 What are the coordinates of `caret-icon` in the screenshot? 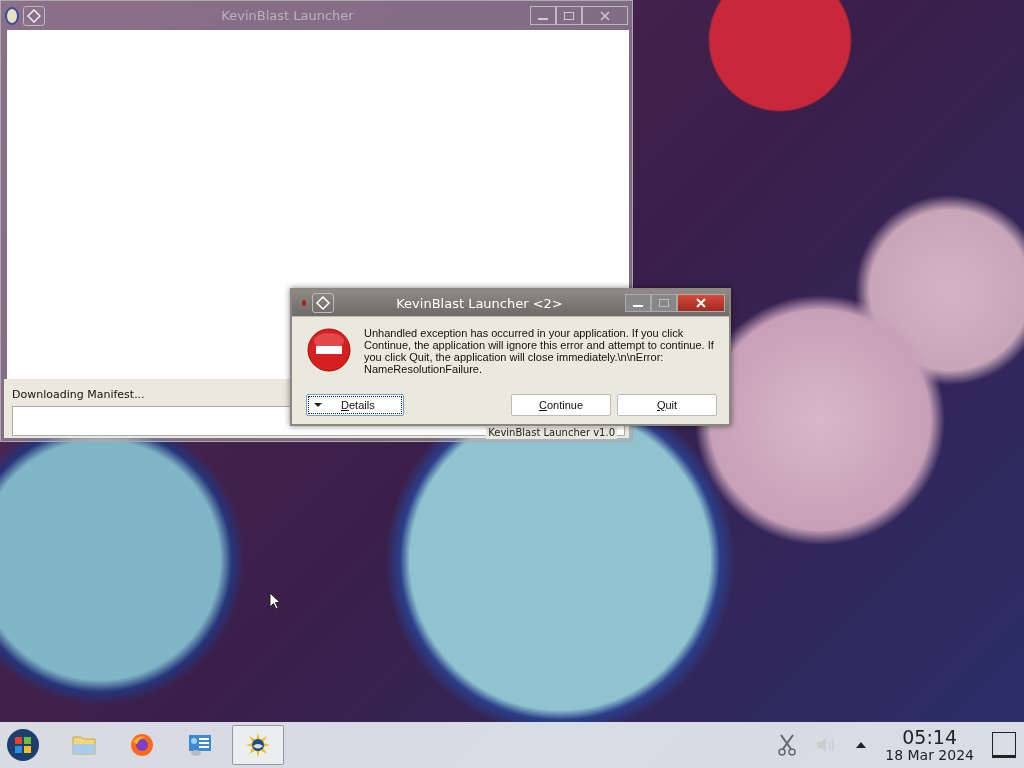 It's located at (318, 405).